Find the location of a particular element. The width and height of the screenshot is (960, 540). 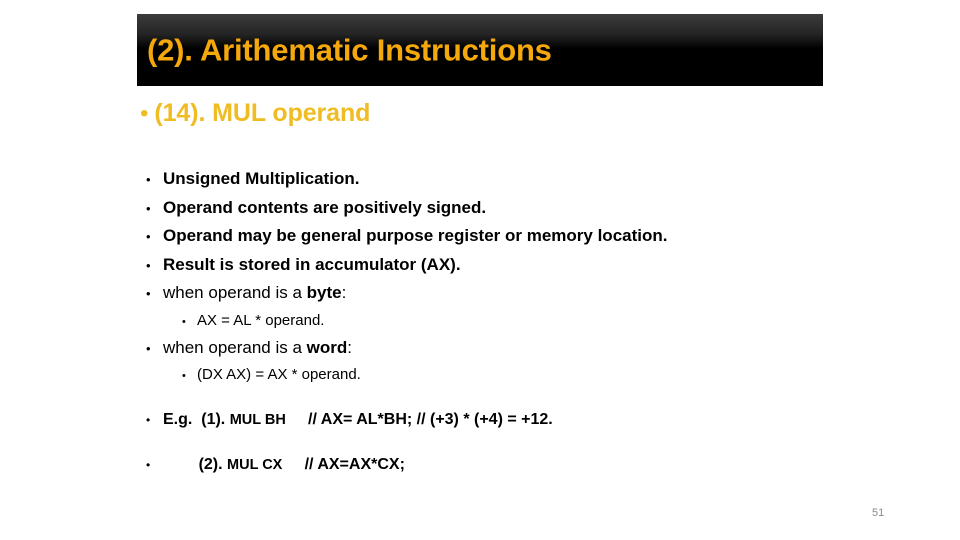

title-banner: (2). Arithematic Instructions is located at coordinates (480, 50).